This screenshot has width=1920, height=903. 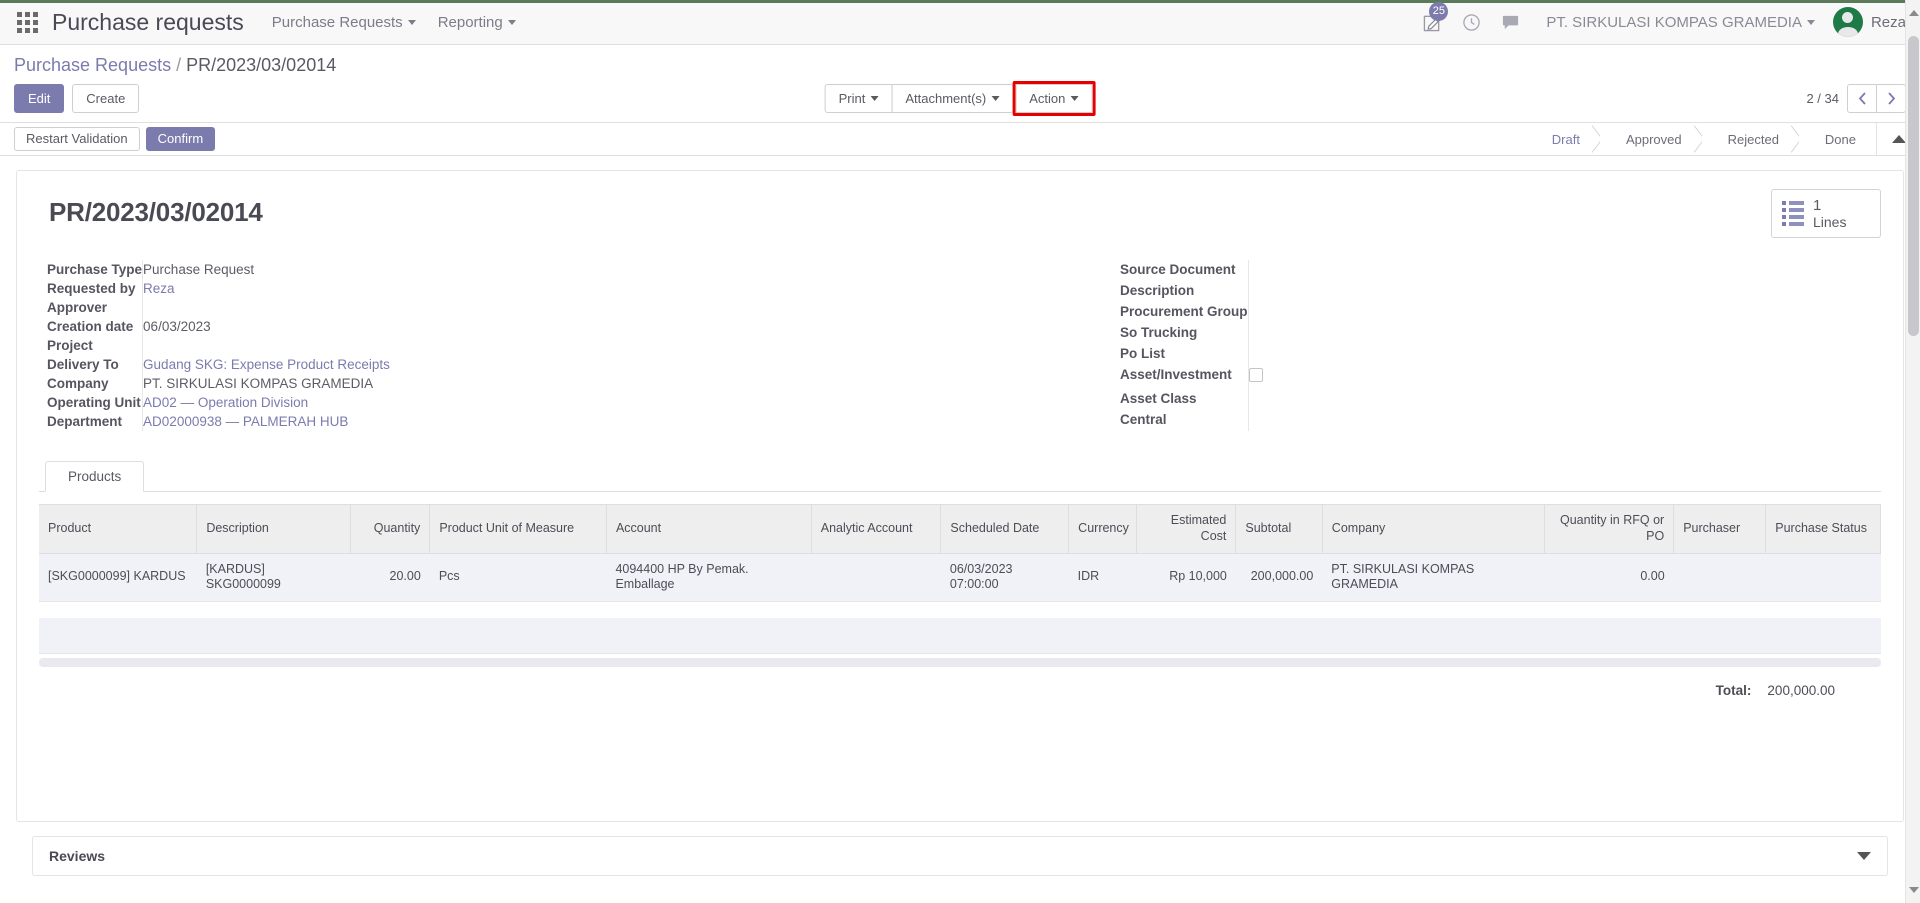 I want to click on tab-products: Products, so click(x=95, y=477).